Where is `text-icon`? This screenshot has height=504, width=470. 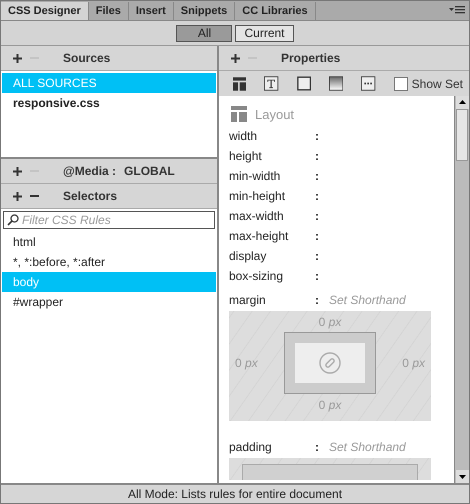
text-icon is located at coordinates (271, 83).